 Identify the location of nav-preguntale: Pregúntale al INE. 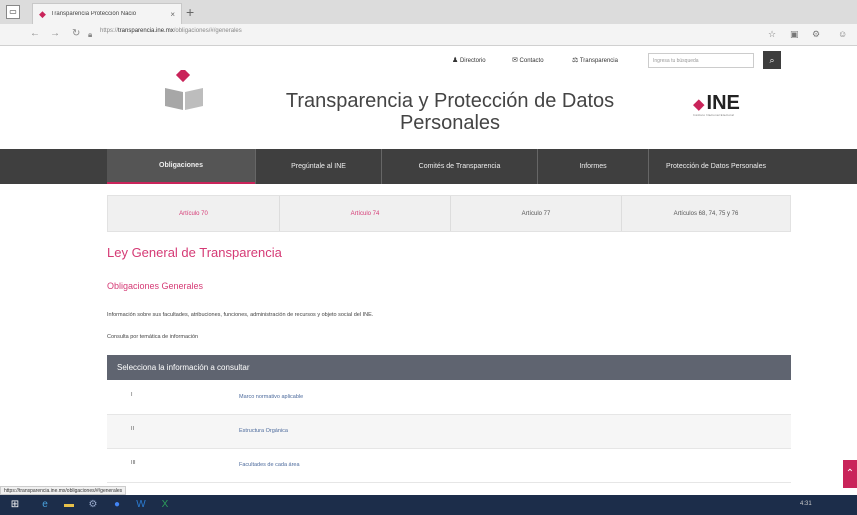
(318, 166).